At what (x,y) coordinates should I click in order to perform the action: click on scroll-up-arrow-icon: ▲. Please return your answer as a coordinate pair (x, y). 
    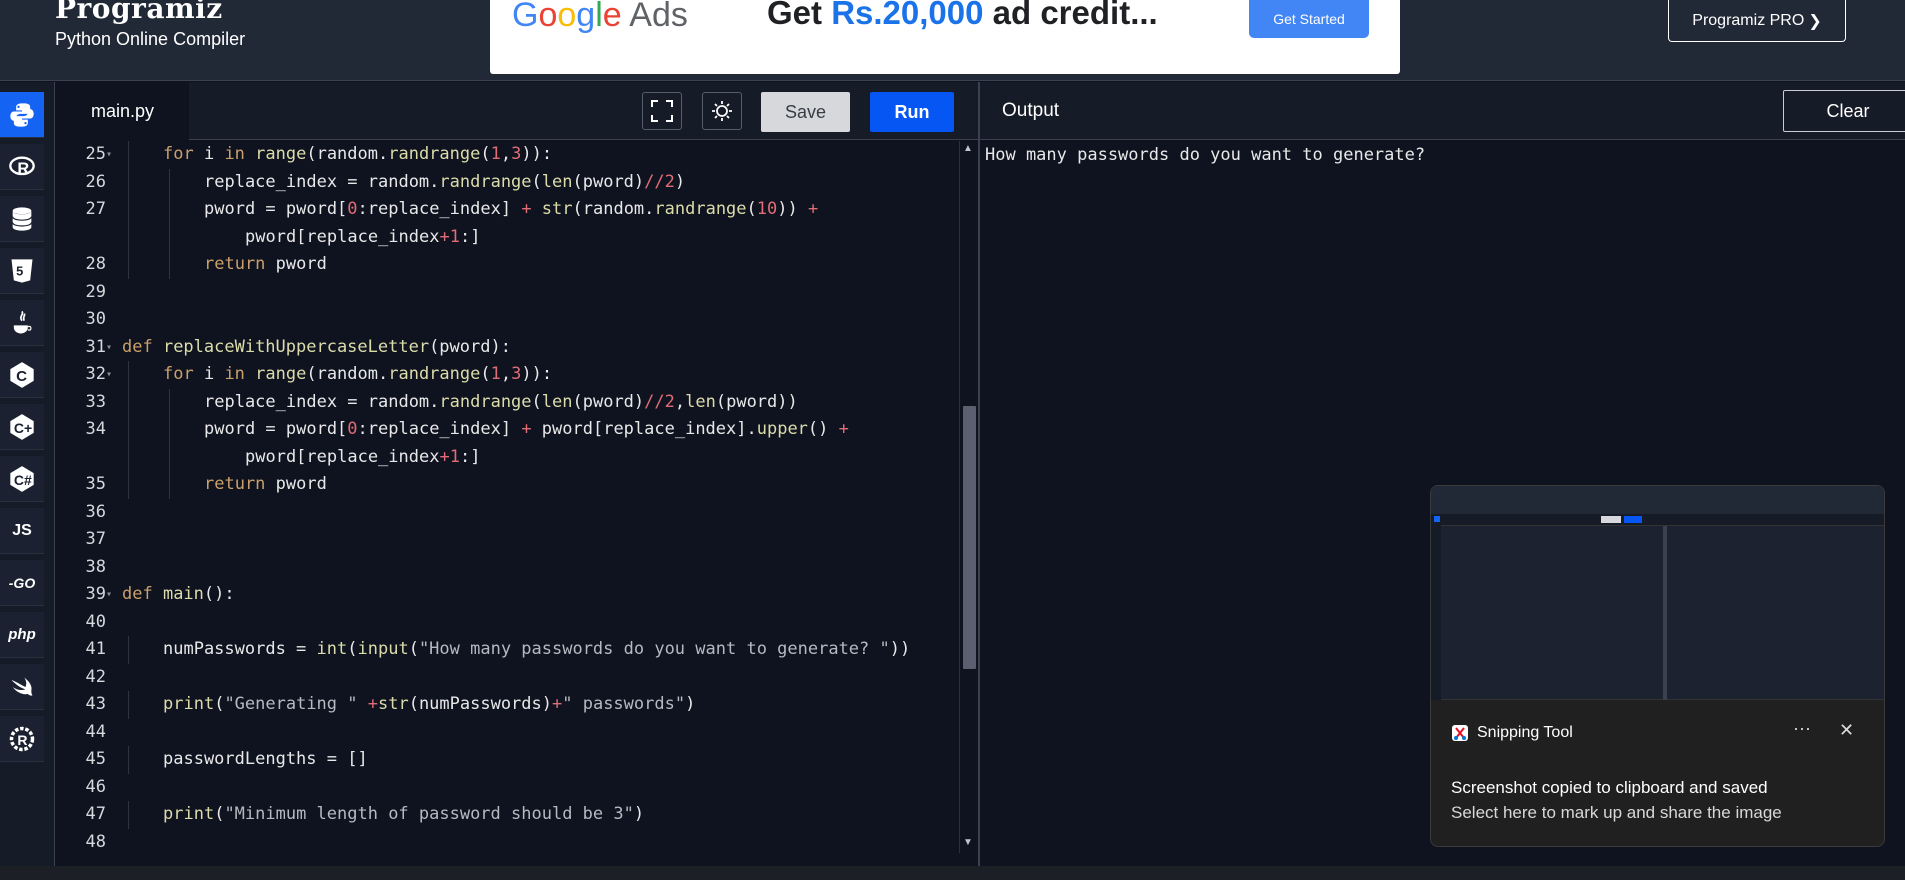
    Looking at the image, I should click on (968, 148).